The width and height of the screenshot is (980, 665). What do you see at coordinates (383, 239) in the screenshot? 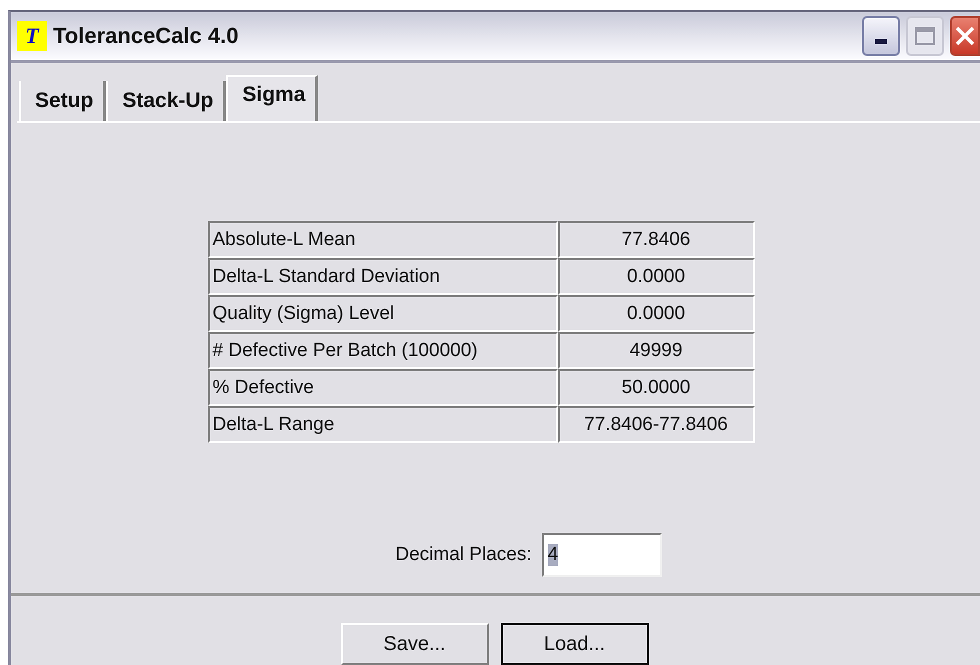
I see `result-label: Absolute-L Mean` at bounding box center [383, 239].